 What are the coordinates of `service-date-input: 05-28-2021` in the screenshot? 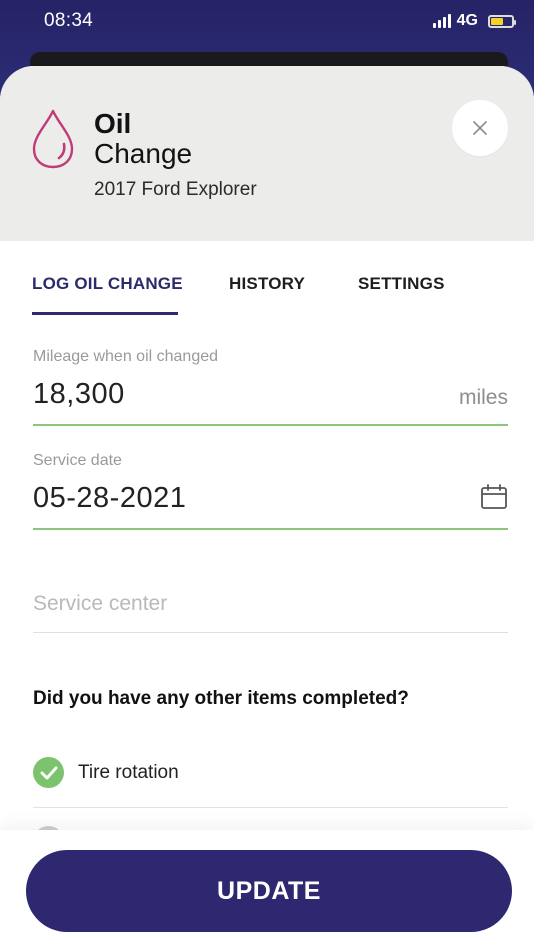 It's located at (270, 498).